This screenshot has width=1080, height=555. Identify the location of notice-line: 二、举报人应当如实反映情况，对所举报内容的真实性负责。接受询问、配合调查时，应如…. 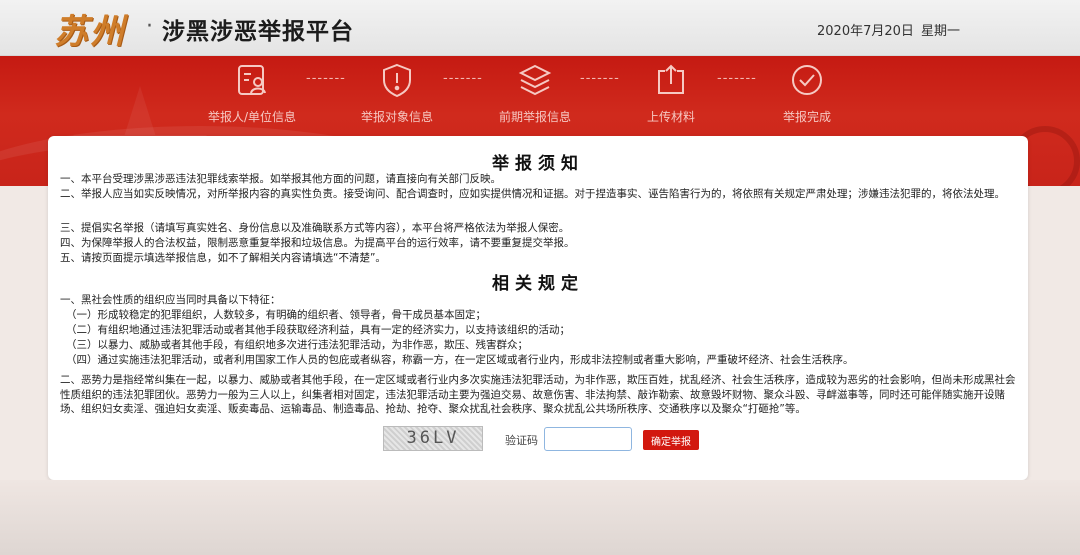
(532, 194).